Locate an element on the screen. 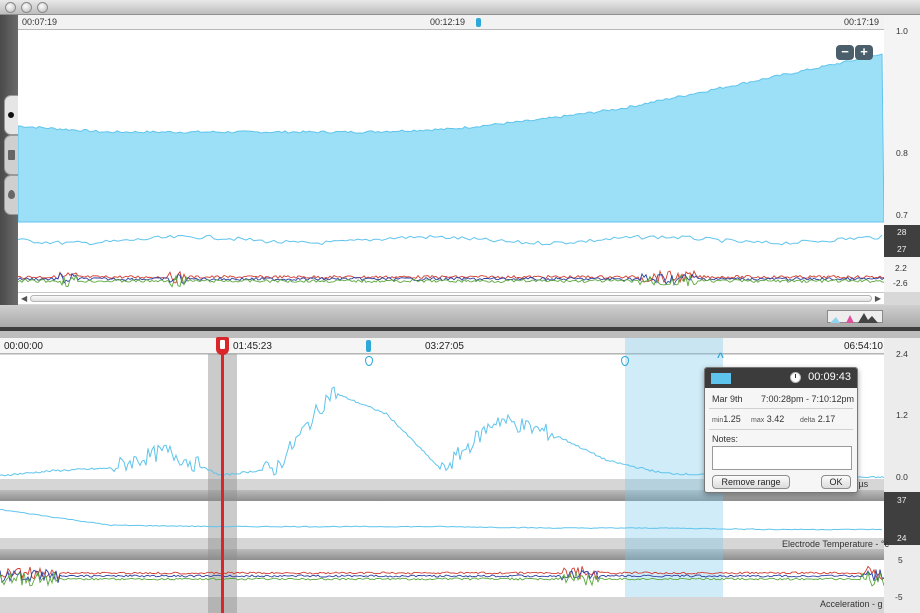 Image resolution: width=920 pixels, height=613 pixels. delta-label: delta is located at coordinates (808, 420).